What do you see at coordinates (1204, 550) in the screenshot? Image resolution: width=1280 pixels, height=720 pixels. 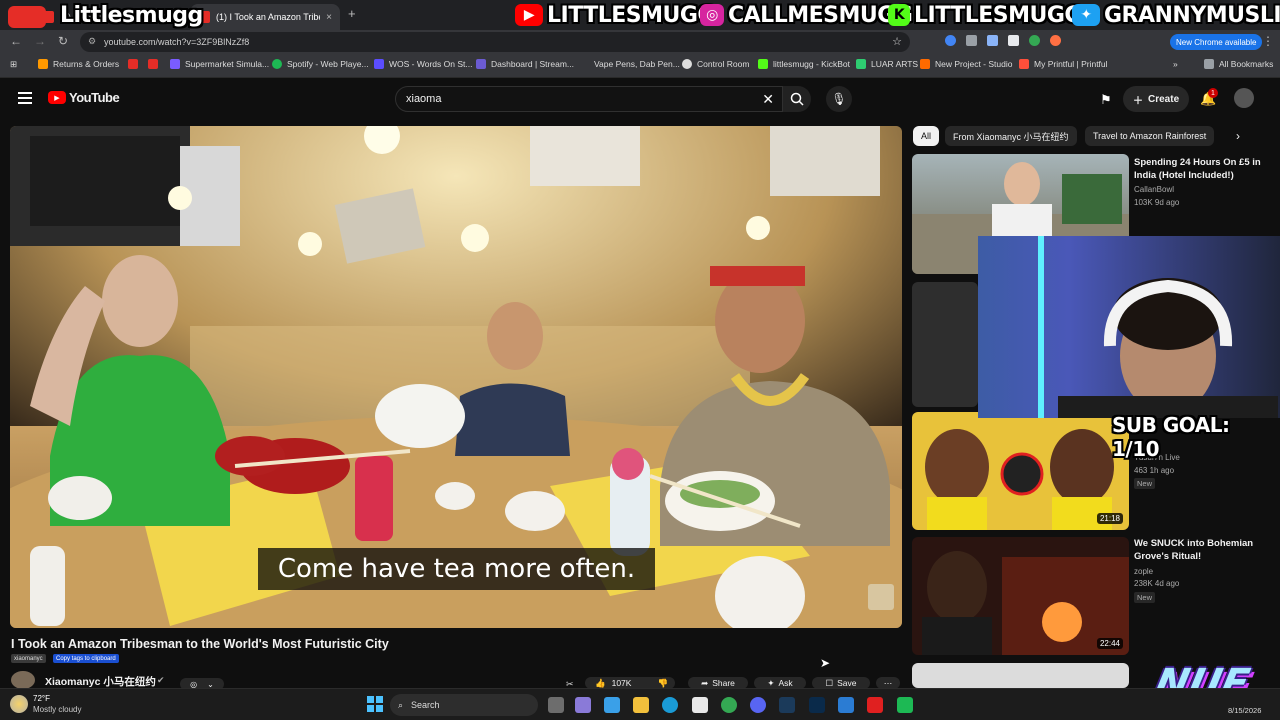 I see `recommendation-title: We SNUCK into Bohemian Grove's Ritual!` at bounding box center [1204, 550].